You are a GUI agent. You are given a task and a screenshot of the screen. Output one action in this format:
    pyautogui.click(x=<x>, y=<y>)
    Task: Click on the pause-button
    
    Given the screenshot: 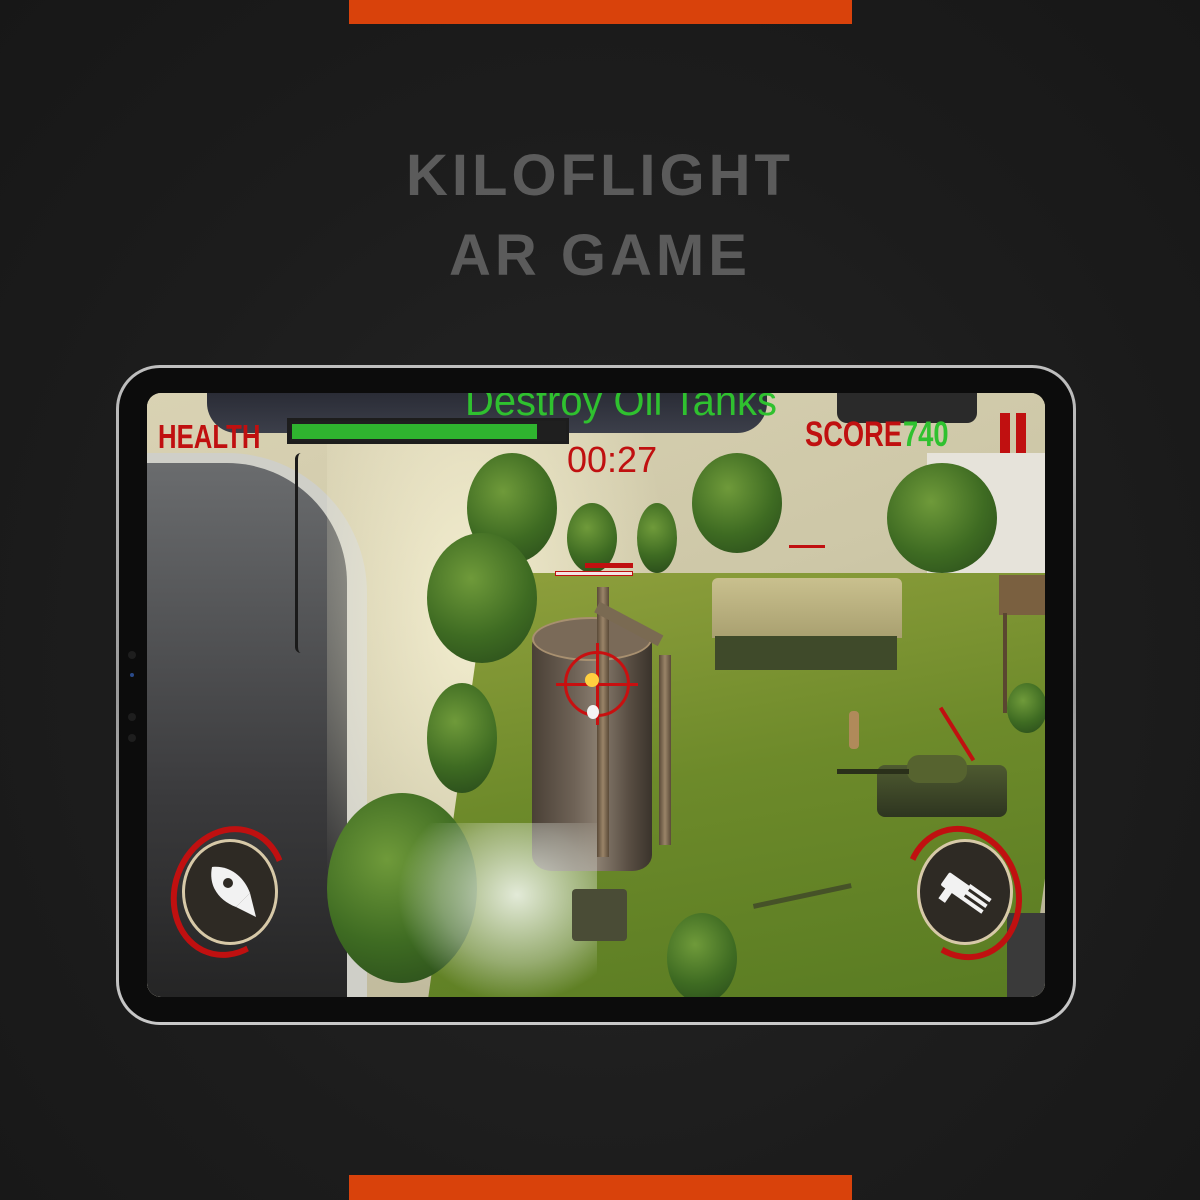 What is the action you would take?
    pyautogui.click(x=1014, y=434)
    